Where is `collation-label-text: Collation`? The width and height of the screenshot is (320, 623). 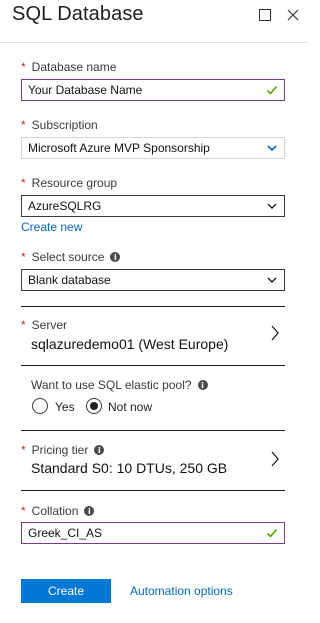
collation-label-text: Collation is located at coordinates (55, 511).